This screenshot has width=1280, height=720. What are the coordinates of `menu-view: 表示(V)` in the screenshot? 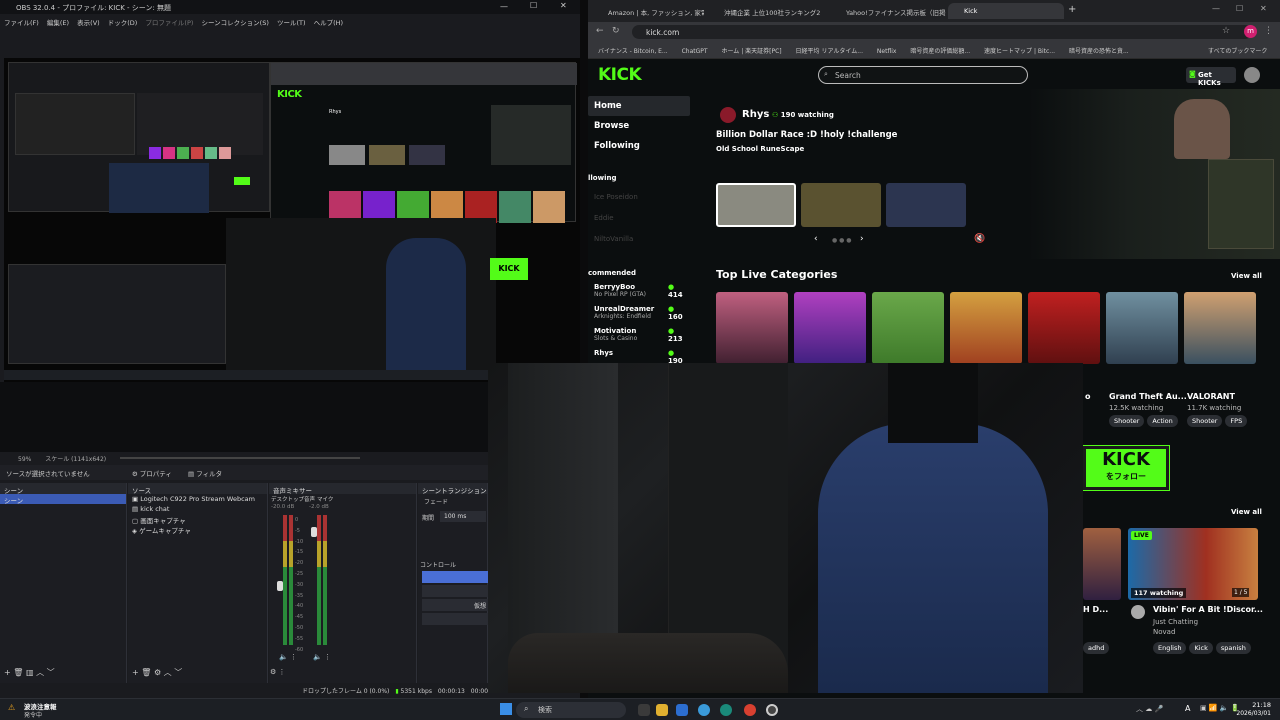 It's located at (88, 23).